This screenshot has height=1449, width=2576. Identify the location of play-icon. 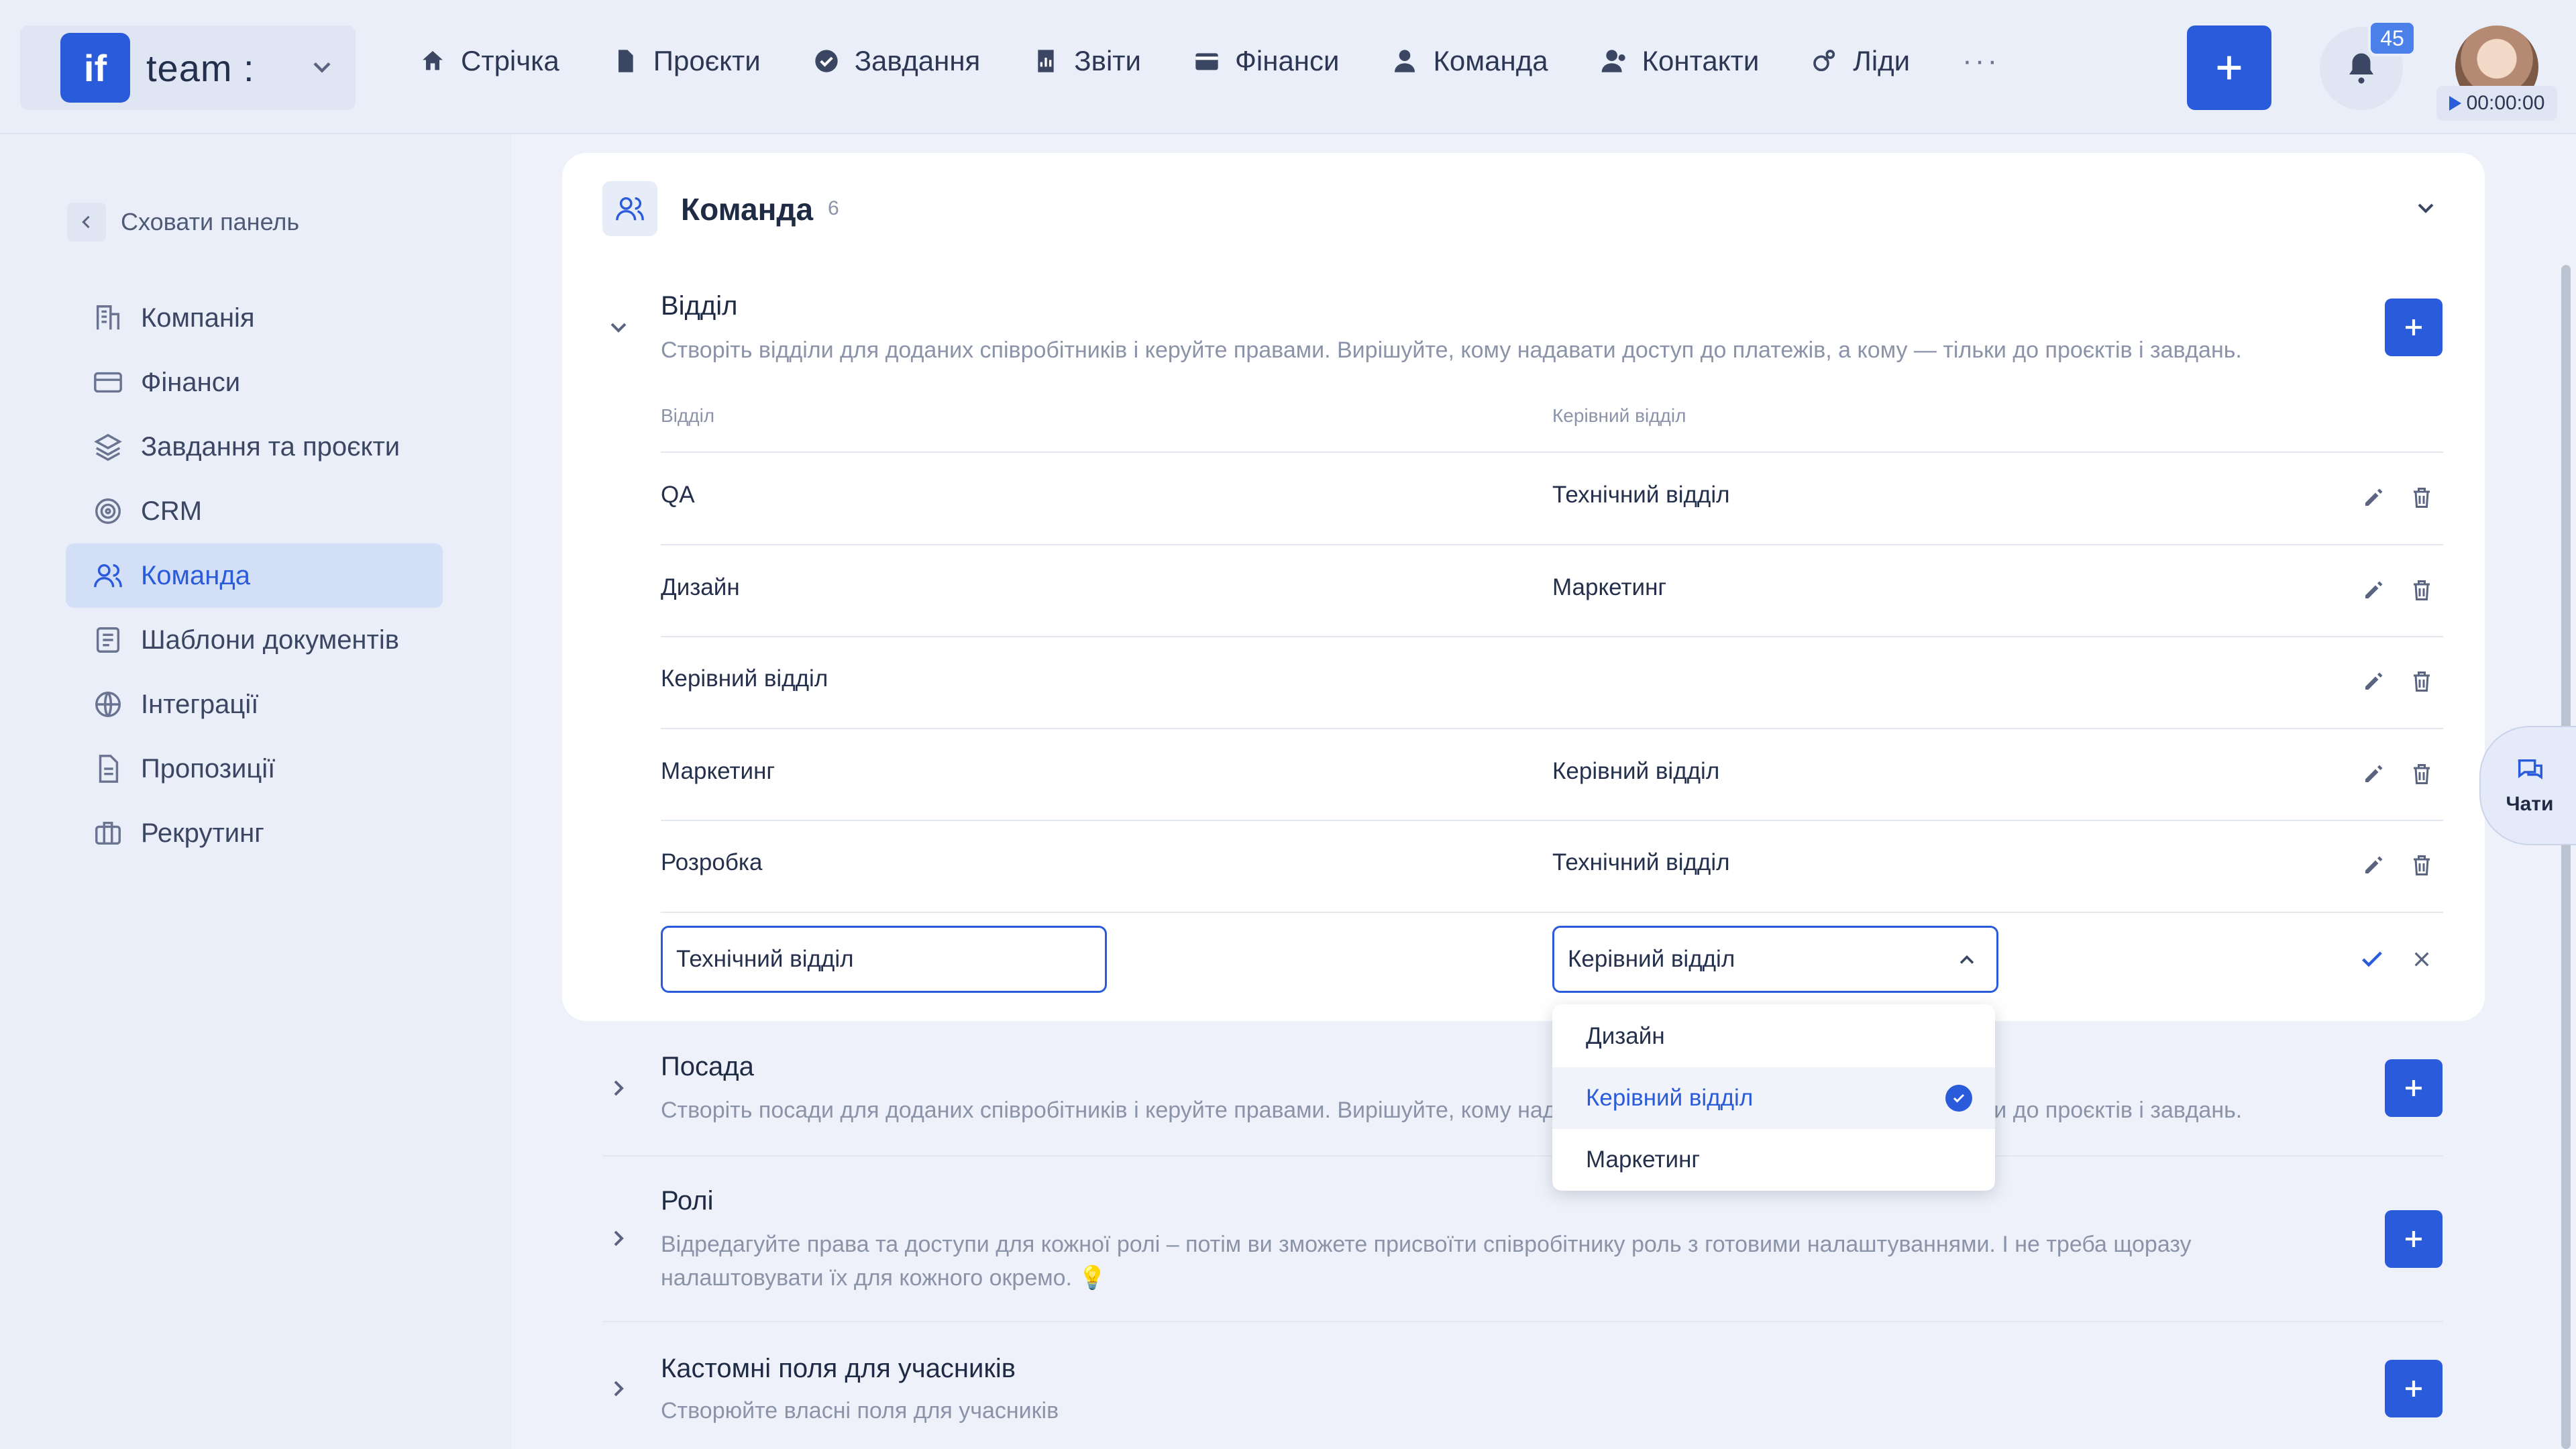
(2455, 103).